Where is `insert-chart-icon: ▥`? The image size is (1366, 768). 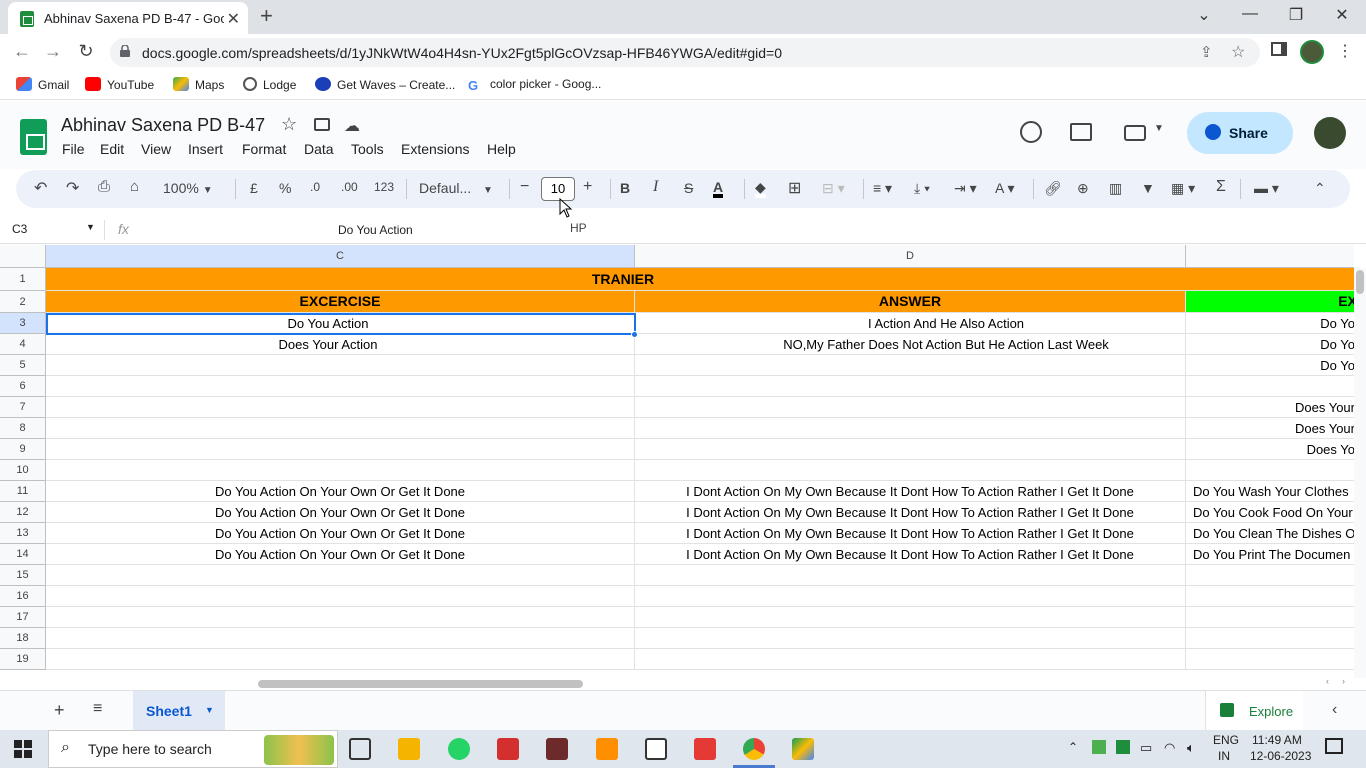 insert-chart-icon: ▥ is located at coordinates (1115, 188).